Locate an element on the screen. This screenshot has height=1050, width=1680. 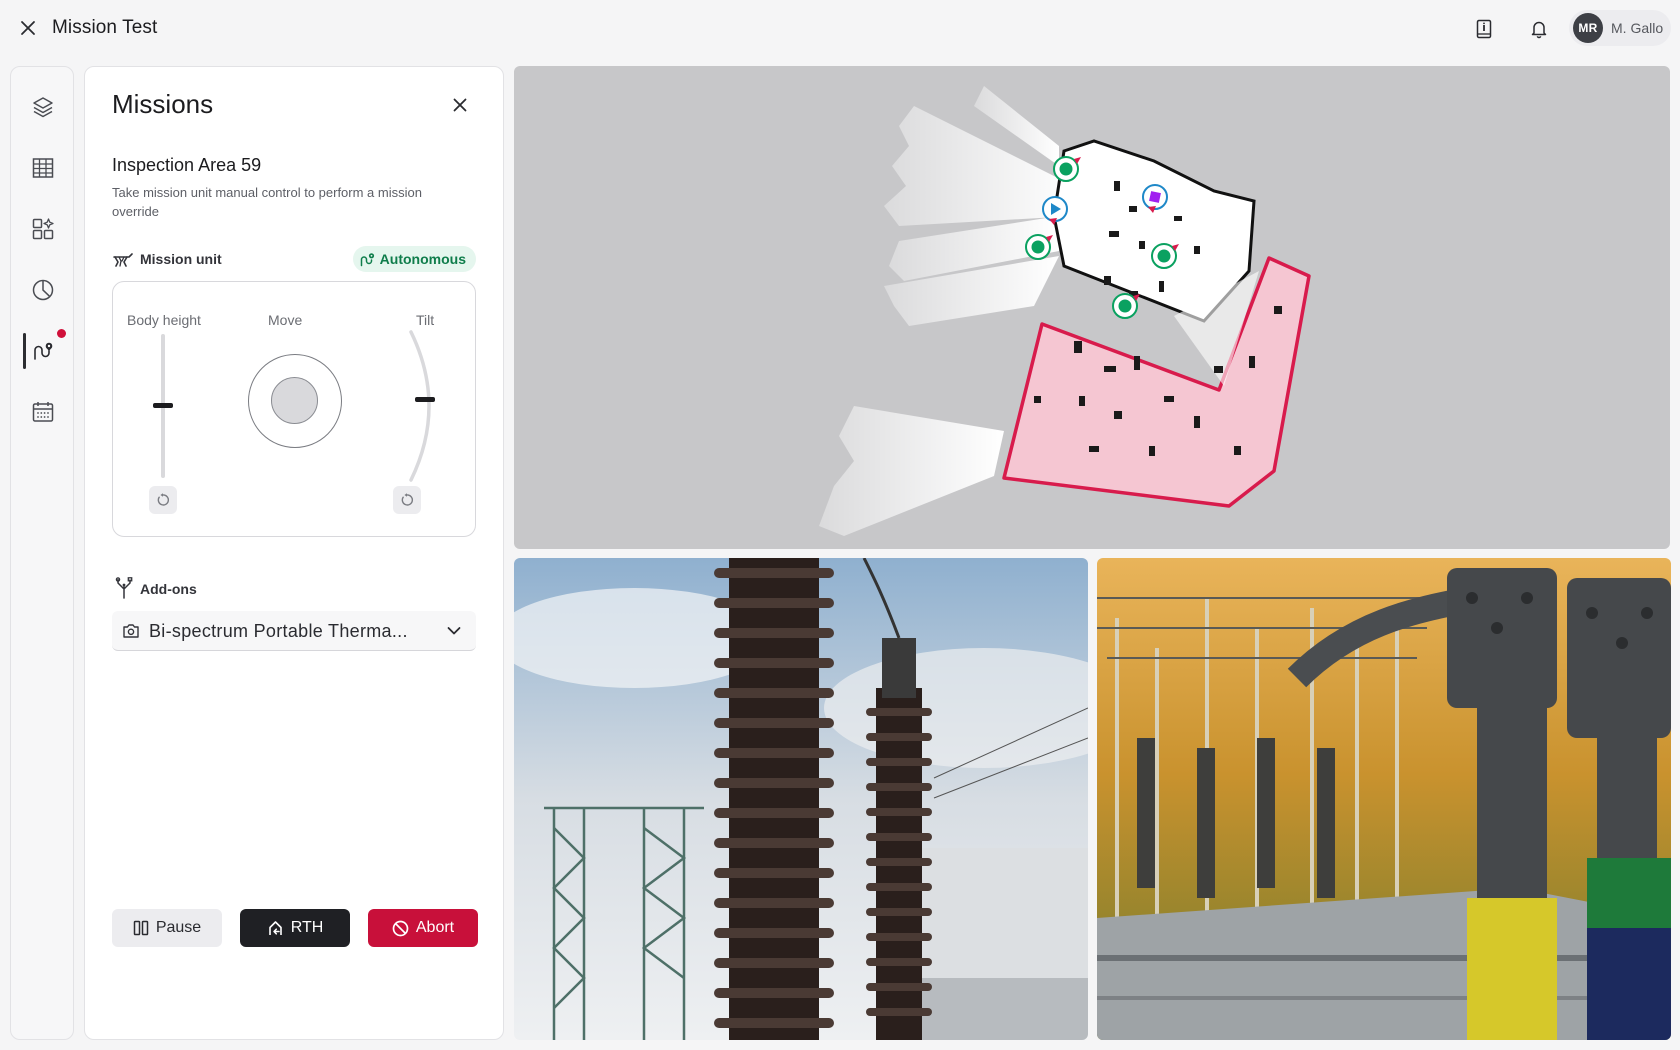
reset-tilt-button is located at coordinates (407, 500).